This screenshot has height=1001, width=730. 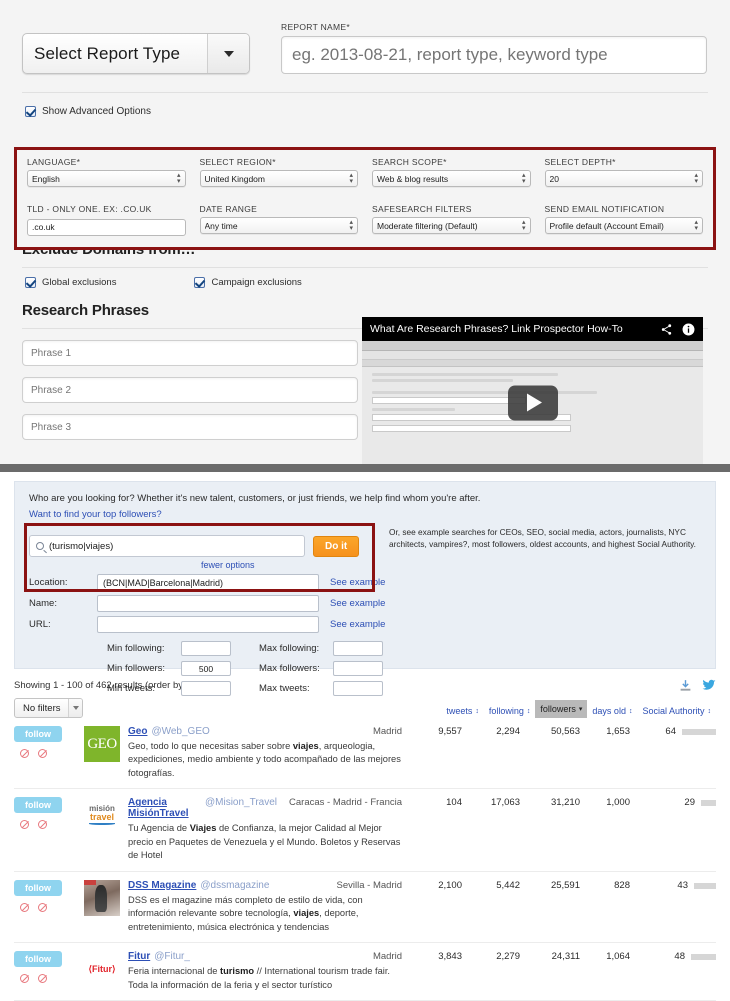 What do you see at coordinates (106, 178) in the screenshot?
I see `language-select: English ▴ ▾` at bounding box center [106, 178].